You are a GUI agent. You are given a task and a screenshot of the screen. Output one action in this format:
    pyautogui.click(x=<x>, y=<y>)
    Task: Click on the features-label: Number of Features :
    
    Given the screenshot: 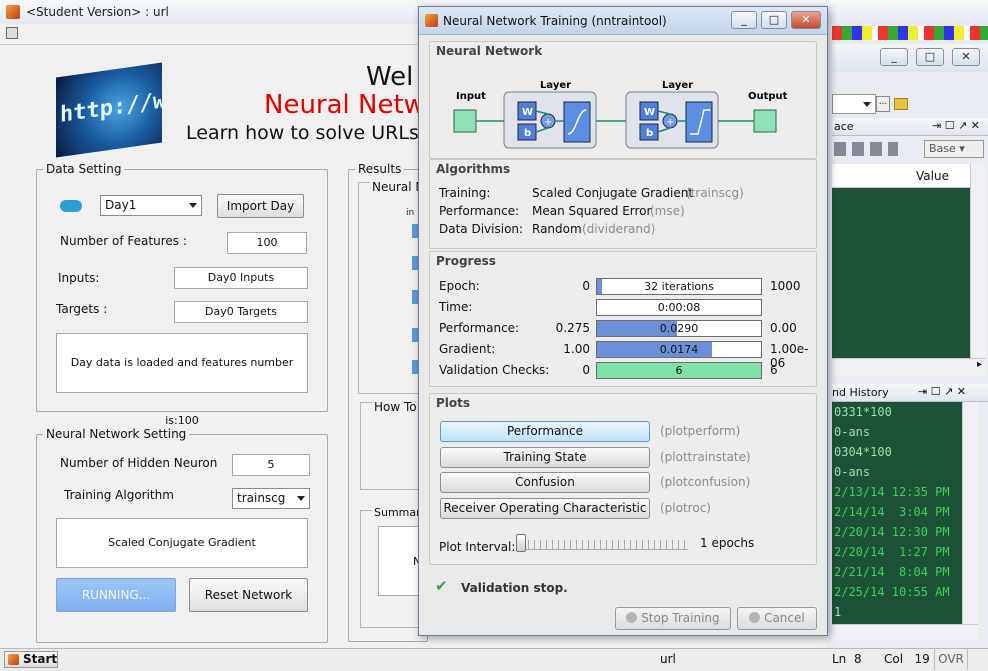 What is the action you would take?
    pyautogui.click(x=123, y=241)
    